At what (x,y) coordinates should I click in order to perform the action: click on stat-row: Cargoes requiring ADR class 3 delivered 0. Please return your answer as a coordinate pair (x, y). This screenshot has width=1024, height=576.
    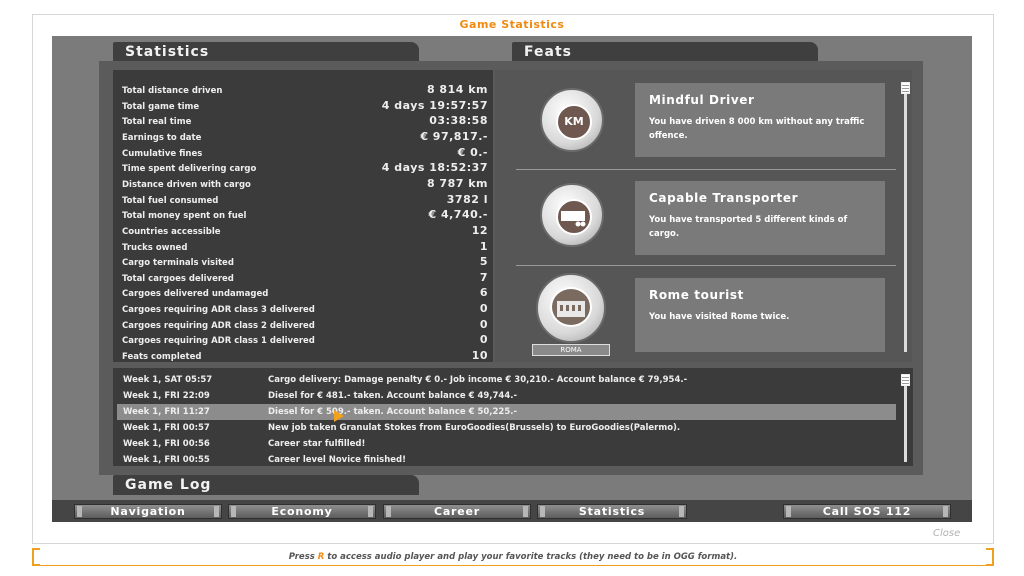
    Looking at the image, I should click on (305, 310).